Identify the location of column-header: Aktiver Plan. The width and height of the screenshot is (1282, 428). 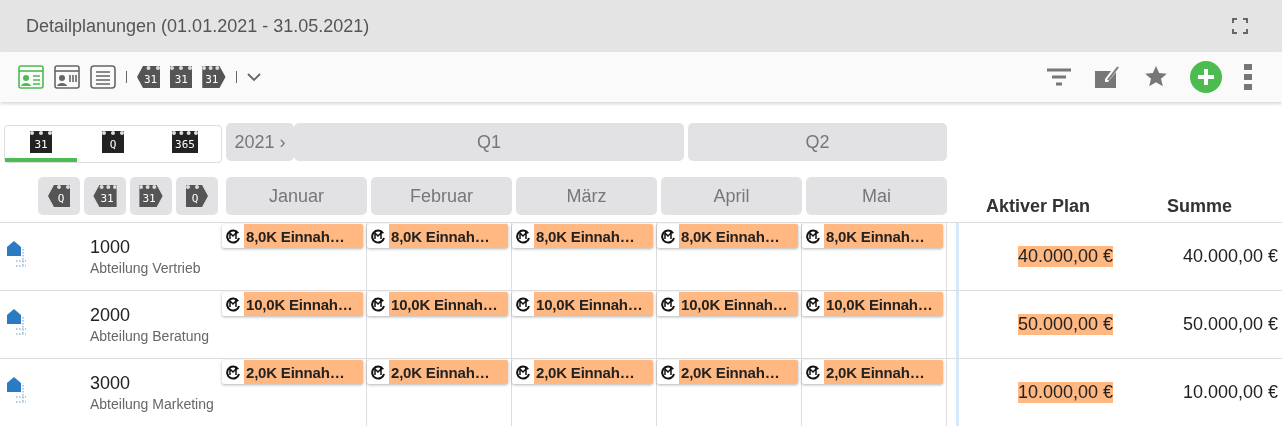
(1037, 206).